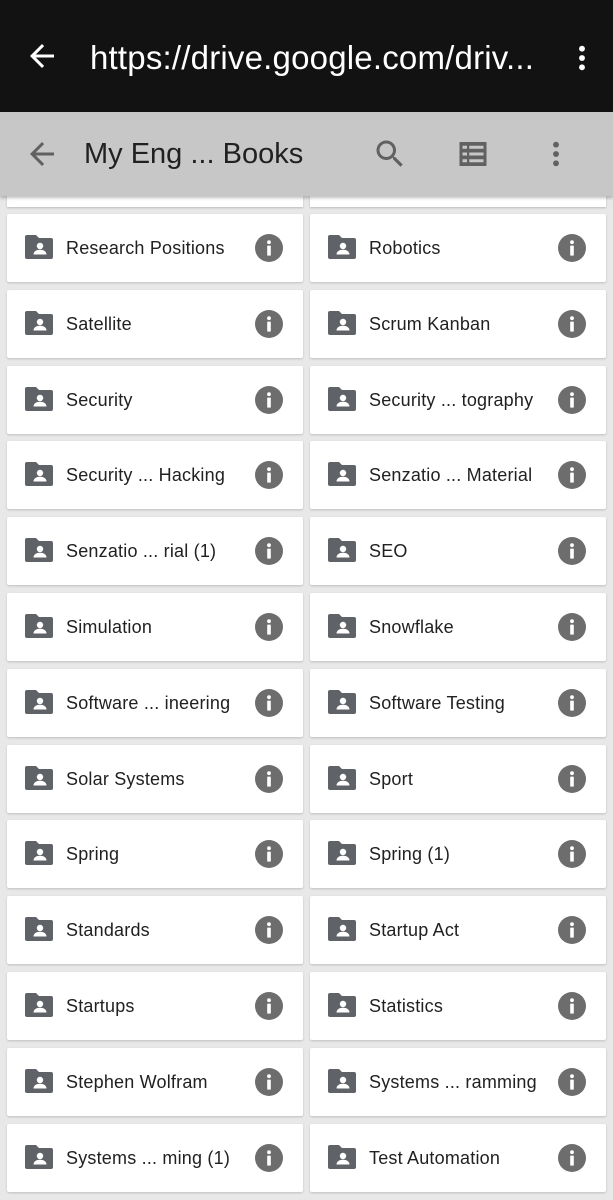  I want to click on folder-card: Software Testing, so click(458, 703).